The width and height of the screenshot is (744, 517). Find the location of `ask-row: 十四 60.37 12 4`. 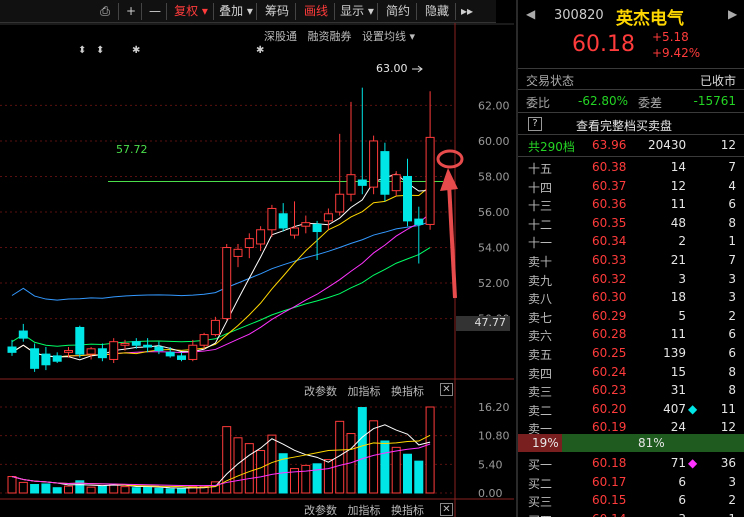

ask-row: 十四 60.37 12 4 is located at coordinates (631, 186).